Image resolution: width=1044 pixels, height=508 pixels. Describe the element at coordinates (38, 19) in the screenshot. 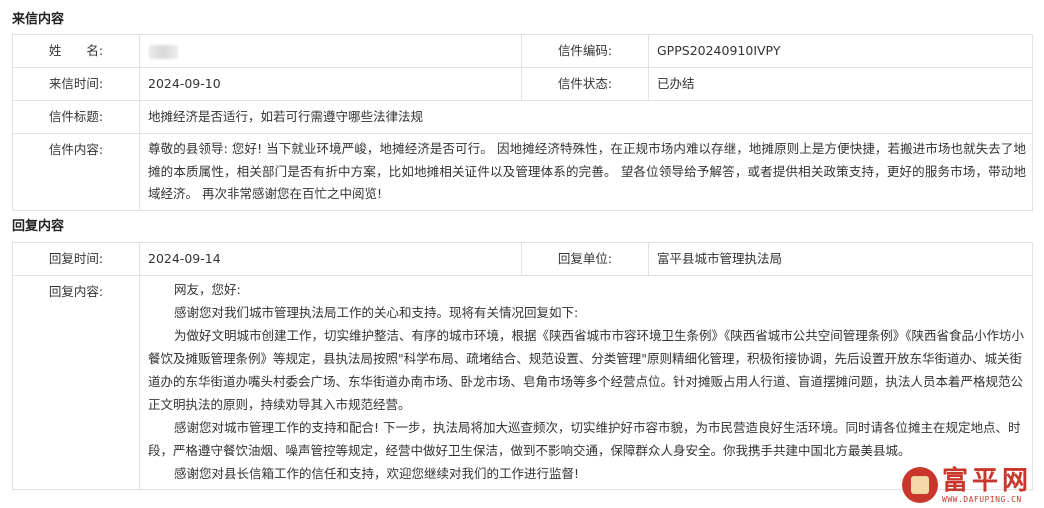

I see `letter-section-title: 来信内容` at that location.